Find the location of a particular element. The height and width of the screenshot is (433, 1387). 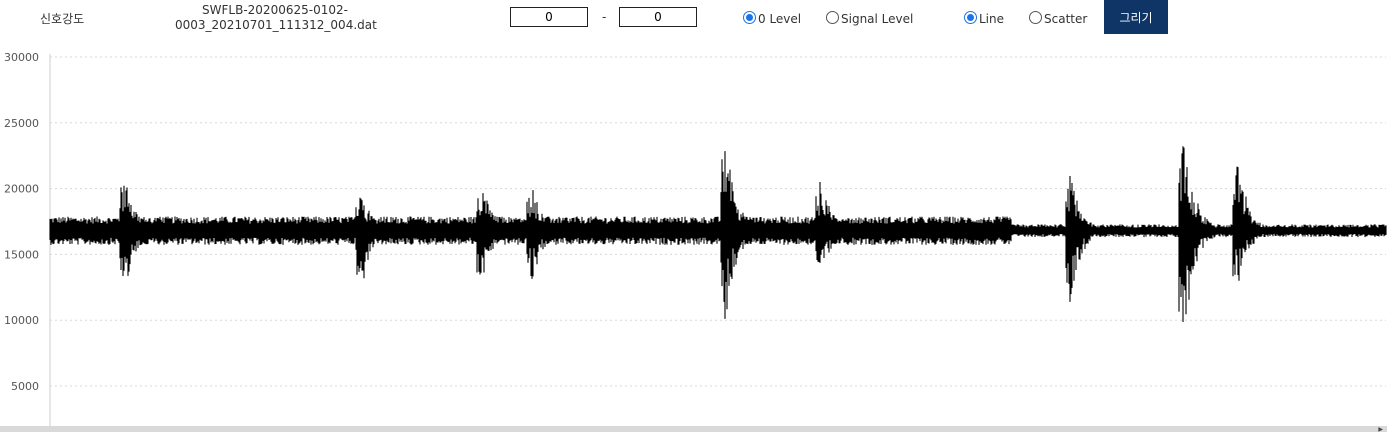

zero-level-label: 0 Level is located at coordinates (779, 19).